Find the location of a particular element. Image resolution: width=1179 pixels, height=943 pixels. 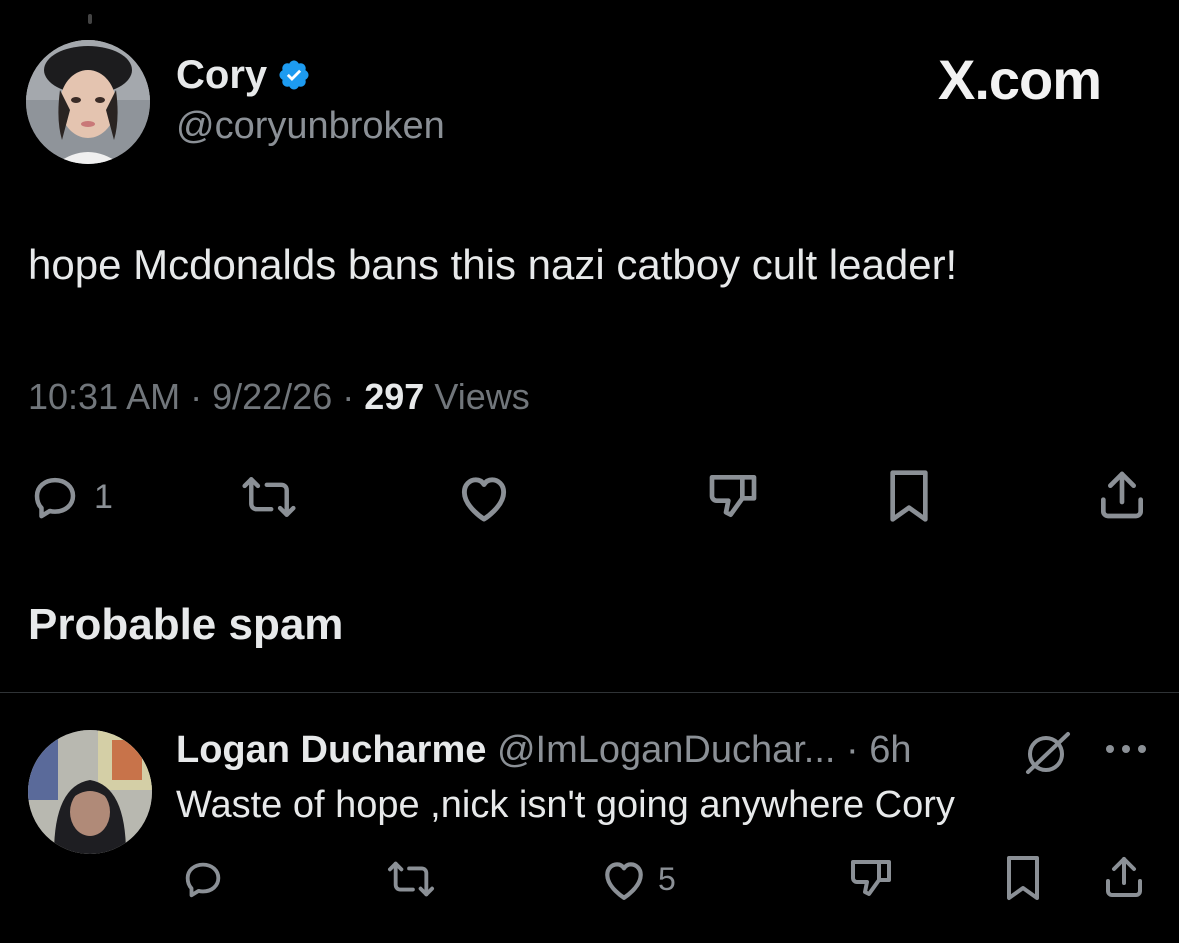

reply-share-icon is located at coordinates (1124, 877).